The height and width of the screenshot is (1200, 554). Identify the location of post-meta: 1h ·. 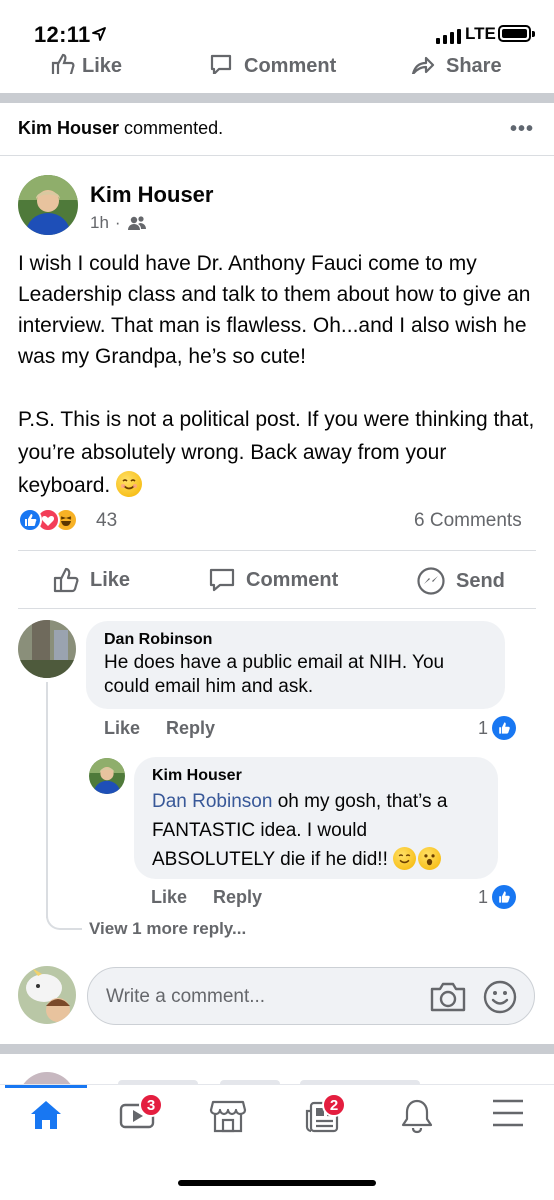
(118, 223).